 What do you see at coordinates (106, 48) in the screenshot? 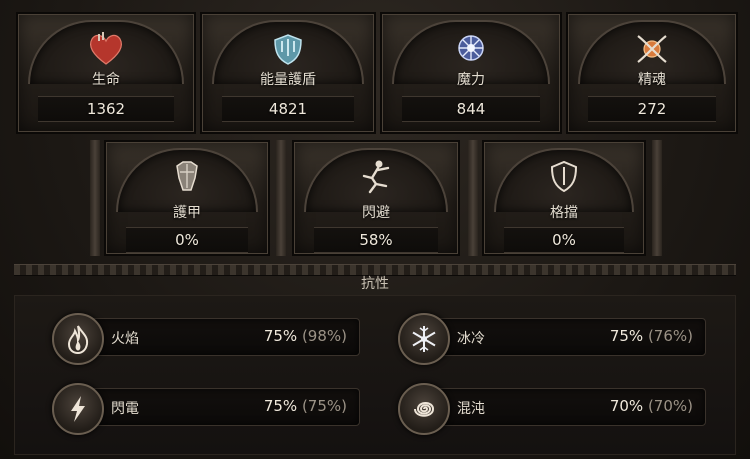
I see `heart-icon` at bounding box center [106, 48].